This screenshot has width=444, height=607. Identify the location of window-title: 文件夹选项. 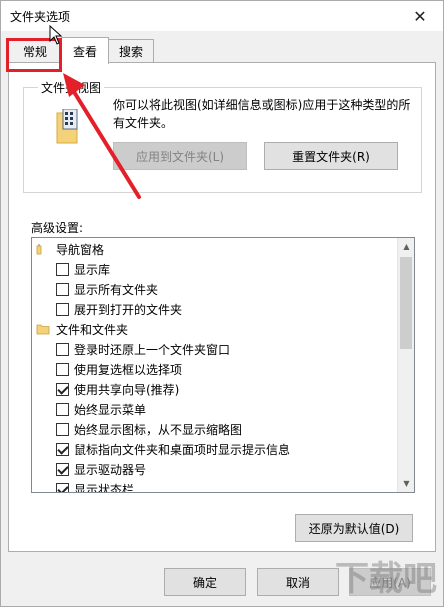
(40, 17).